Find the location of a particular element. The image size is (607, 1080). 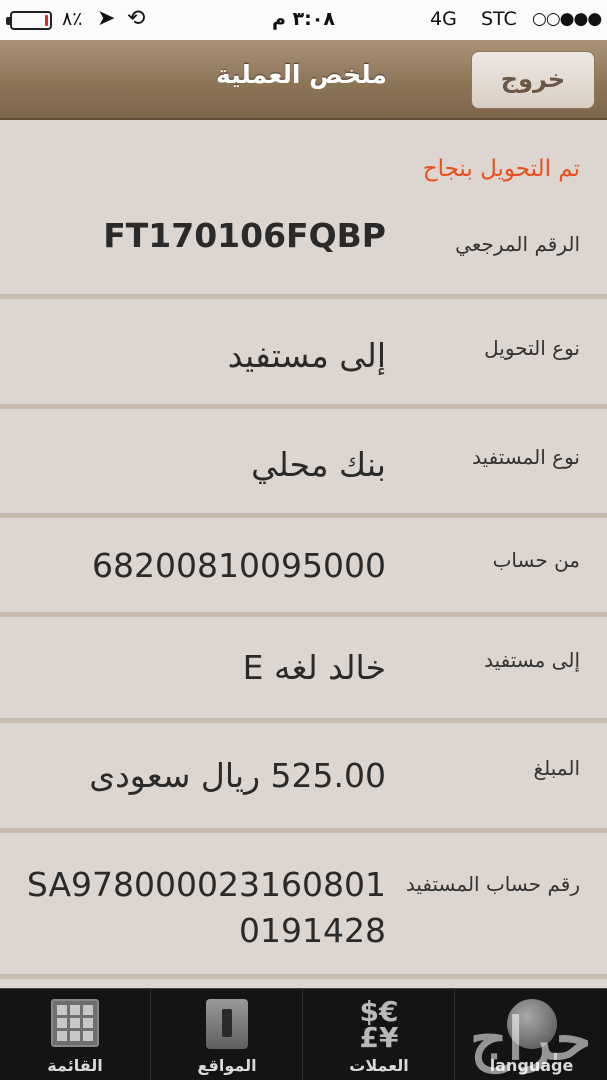

field-label: رقم حساب المستفيد is located at coordinates (492, 884).